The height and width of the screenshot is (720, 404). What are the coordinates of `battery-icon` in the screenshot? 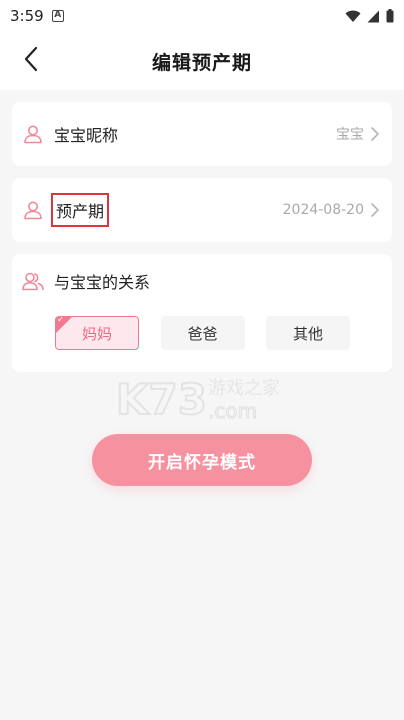 It's located at (390, 16).